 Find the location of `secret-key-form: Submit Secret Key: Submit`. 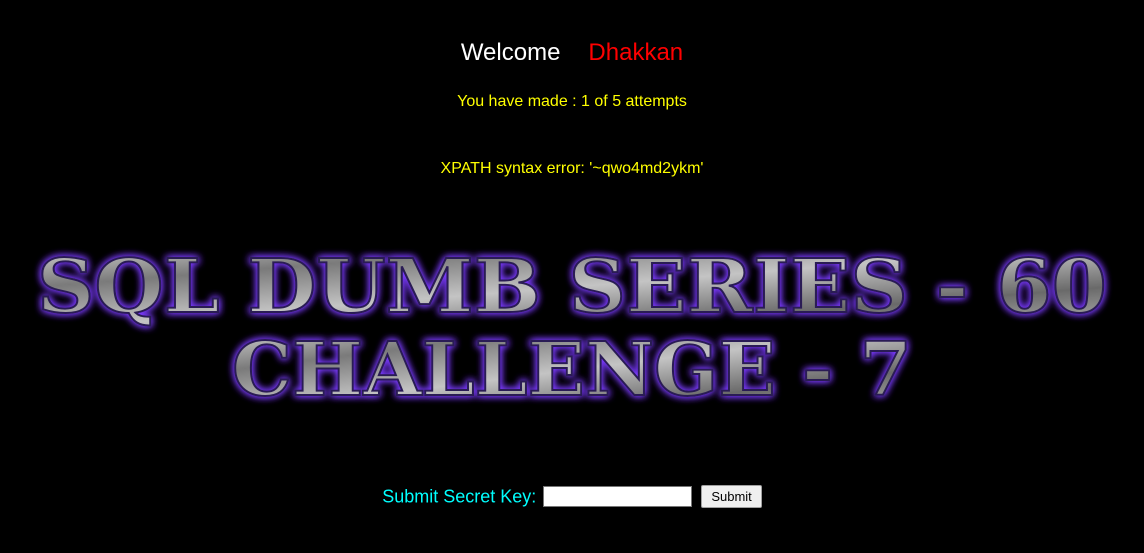

secret-key-form: Submit Secret Key: Submit is located at coordinates (572, 495).